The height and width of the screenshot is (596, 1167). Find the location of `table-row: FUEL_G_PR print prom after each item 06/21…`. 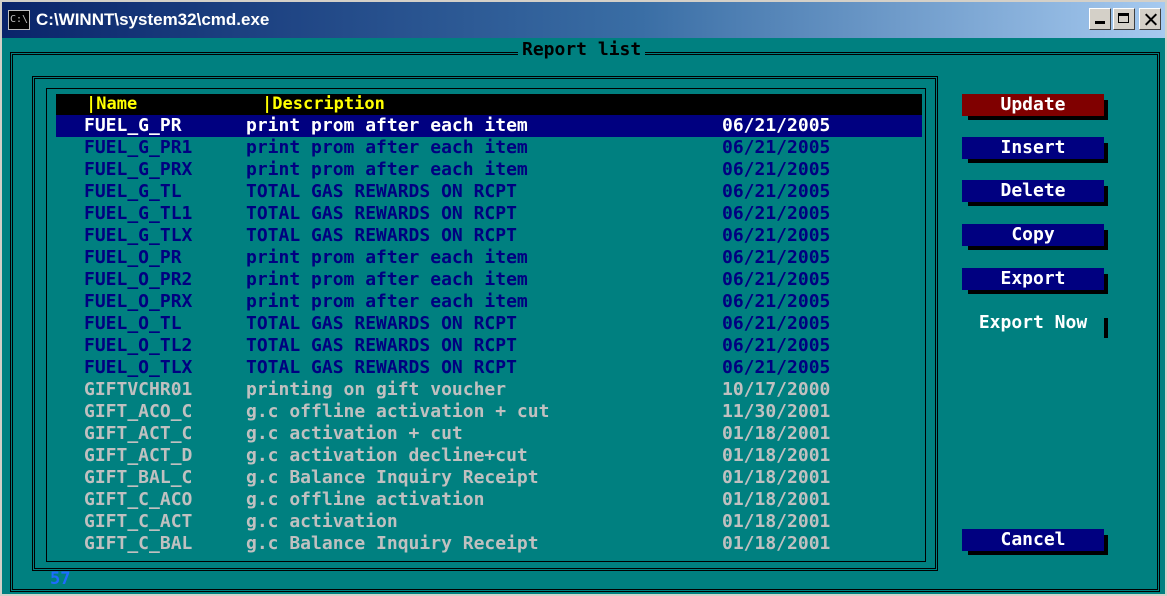

table-row: FUEL_G_PR print prom after each item 06/21… is located at coordinates (489, 126).